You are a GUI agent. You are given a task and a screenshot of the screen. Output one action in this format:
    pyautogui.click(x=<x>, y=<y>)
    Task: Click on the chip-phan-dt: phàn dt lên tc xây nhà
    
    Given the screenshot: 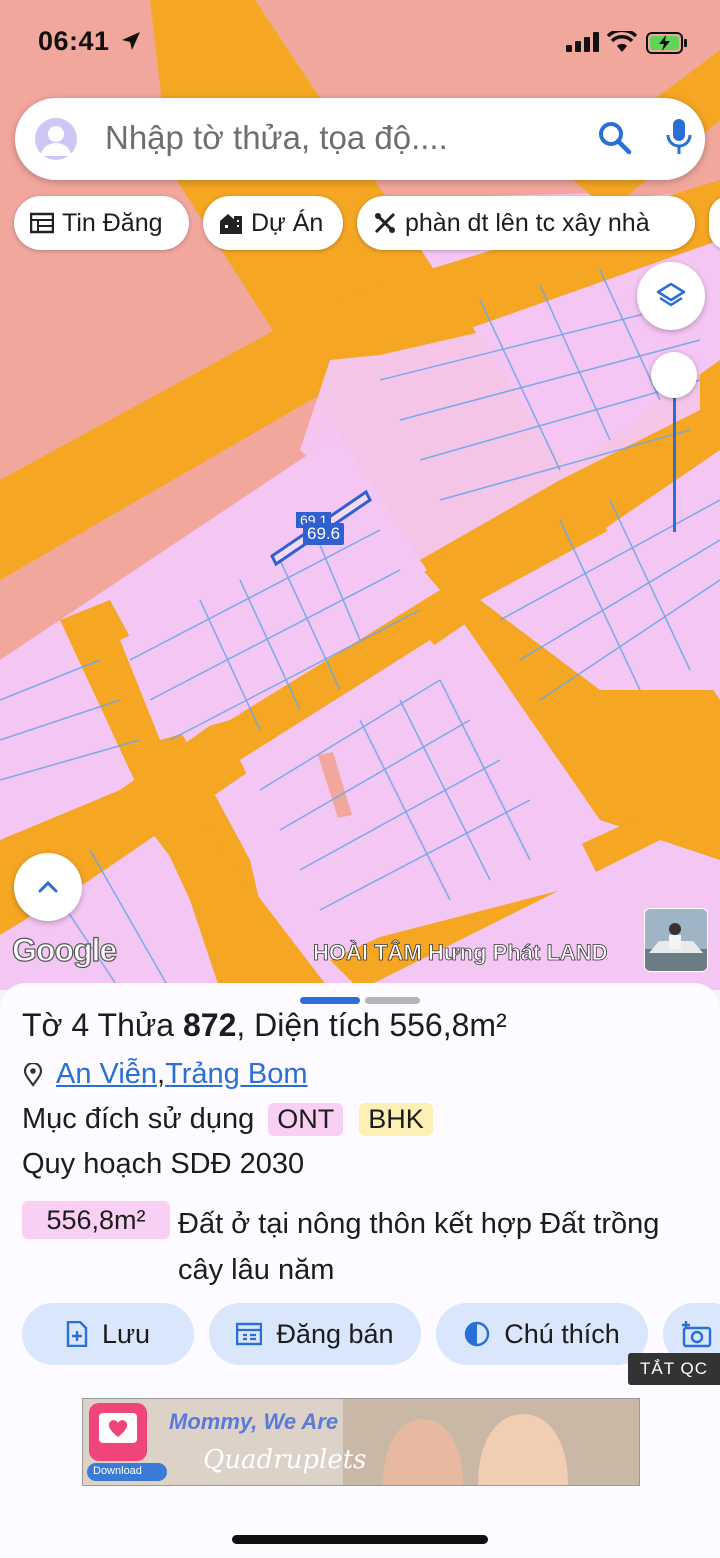 What is the action you would take?
    pyautogui.click(x=526, y=223)
    